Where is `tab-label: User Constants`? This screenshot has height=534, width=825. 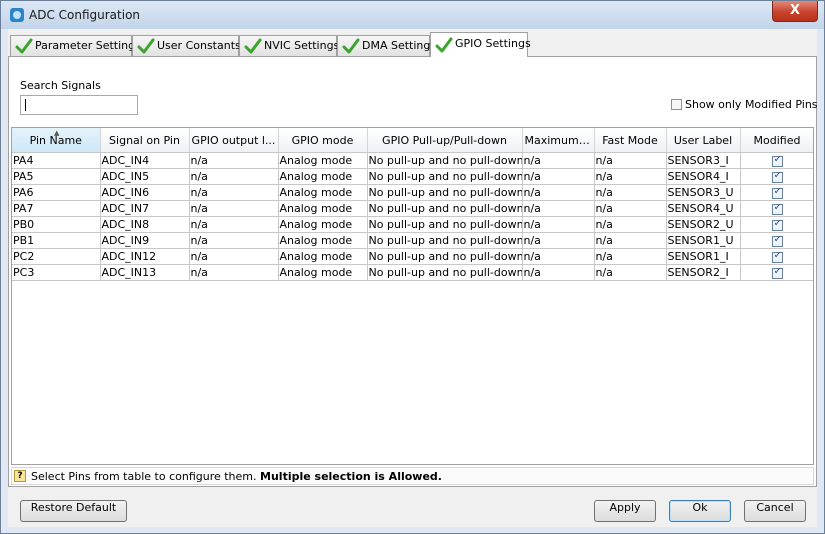 tab-label: User Constants is located at coordinates (199, 45).